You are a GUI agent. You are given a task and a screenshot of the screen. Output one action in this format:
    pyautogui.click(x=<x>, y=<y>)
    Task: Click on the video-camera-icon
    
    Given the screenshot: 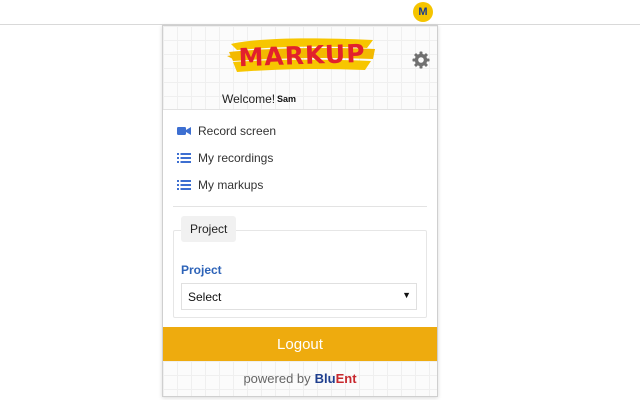 What is the action you would take?
    pyautogui.click(x=184, y=131)
    